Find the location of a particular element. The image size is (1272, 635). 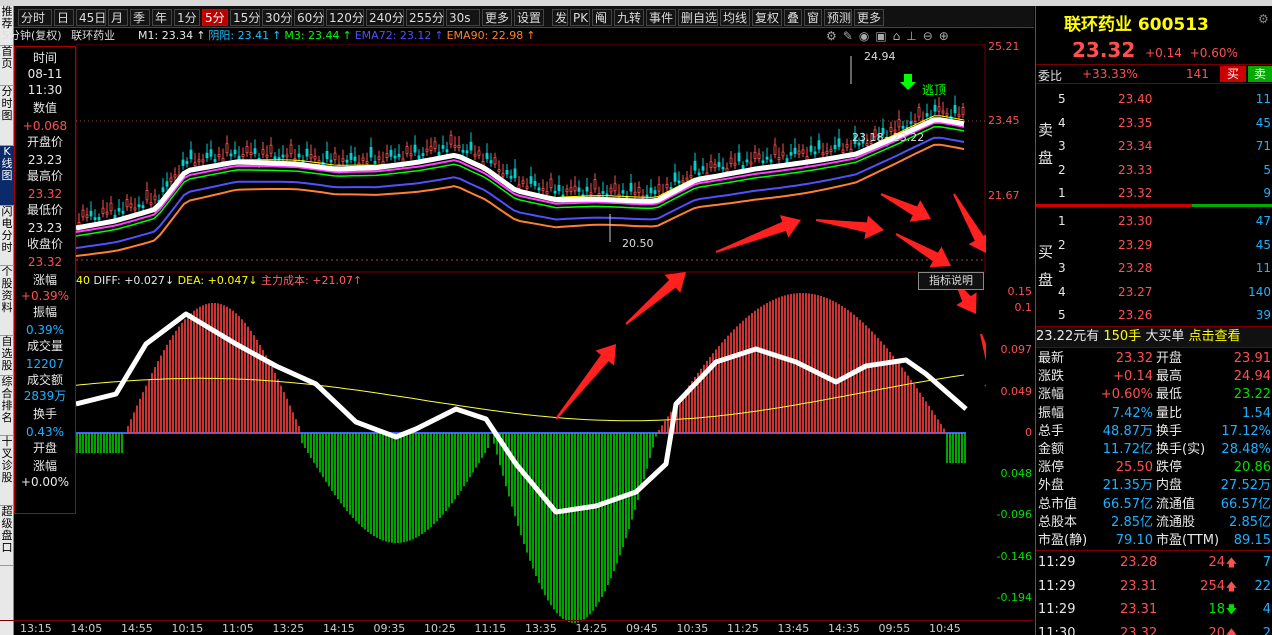

big-order-row: 23.22元有 150手 大买单 点击查看 is located at coordinates (1154, 337).